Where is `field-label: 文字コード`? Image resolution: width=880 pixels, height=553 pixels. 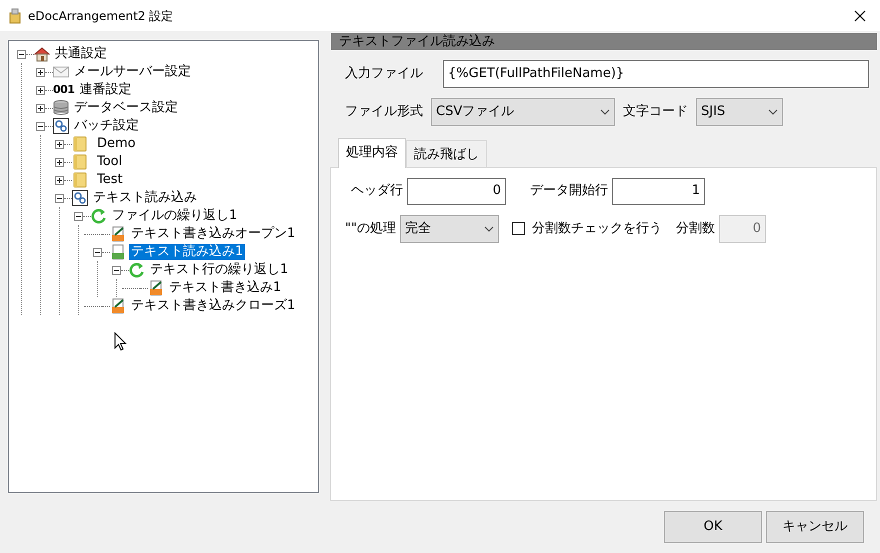
field-label: 文字コード is located at coordinates (655, 112).